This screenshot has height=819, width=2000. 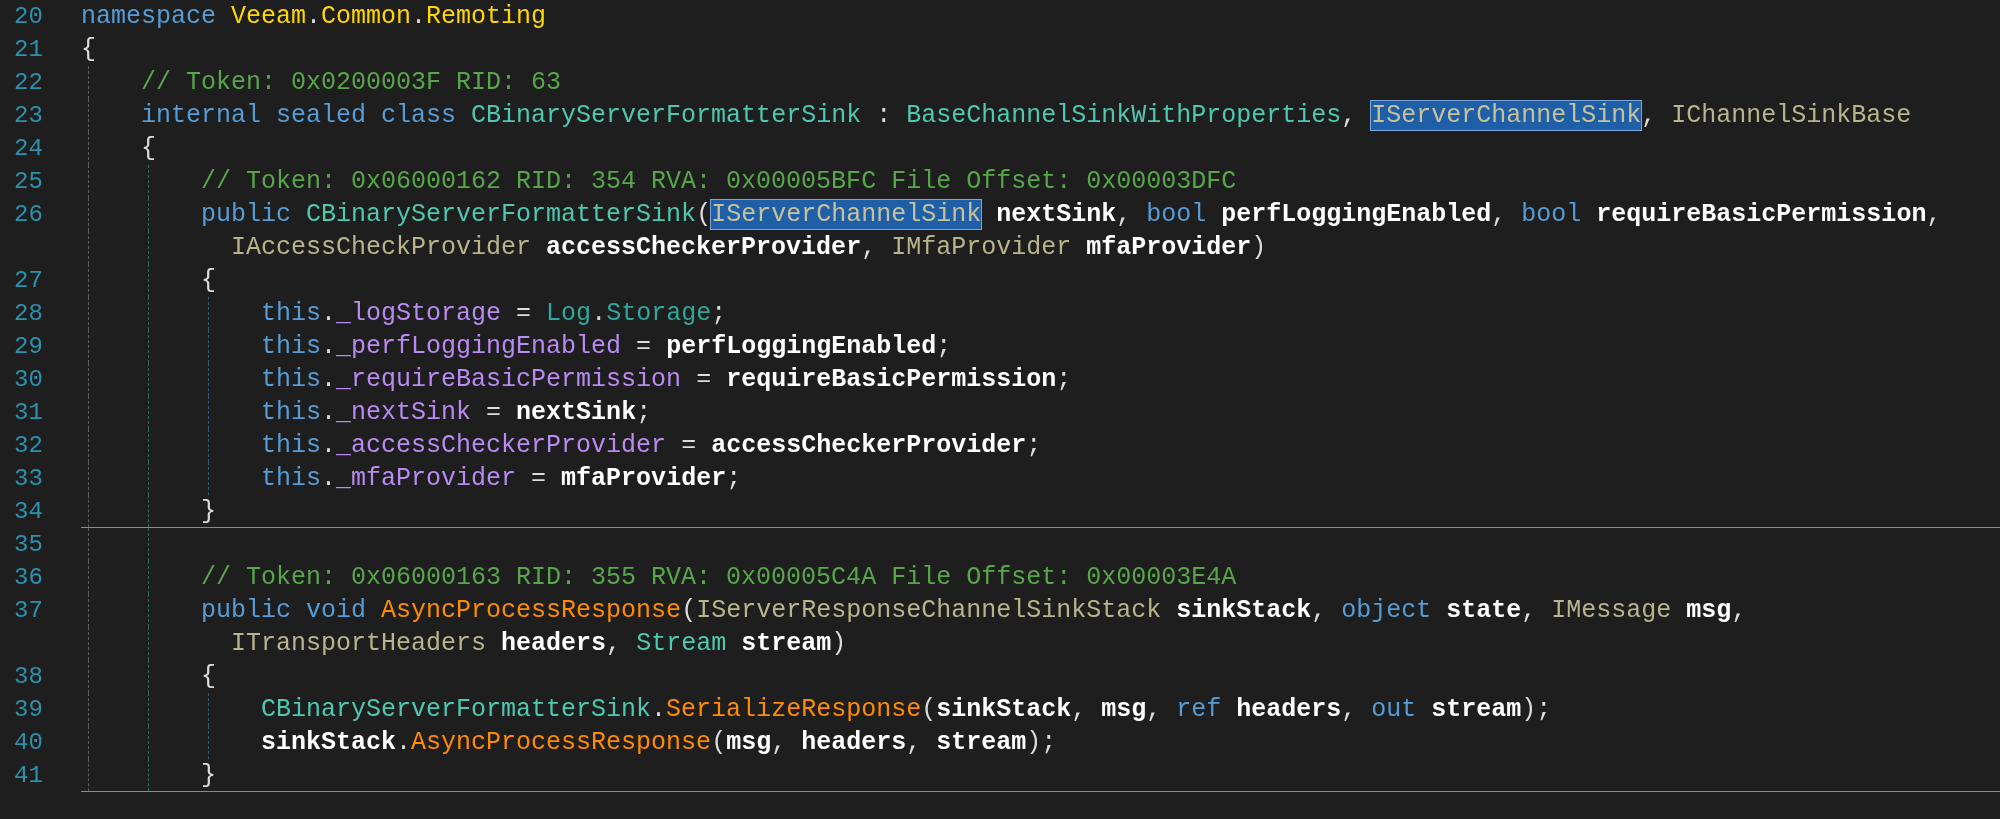 I want to click on line-number: 29, so click(x=28, y=346).